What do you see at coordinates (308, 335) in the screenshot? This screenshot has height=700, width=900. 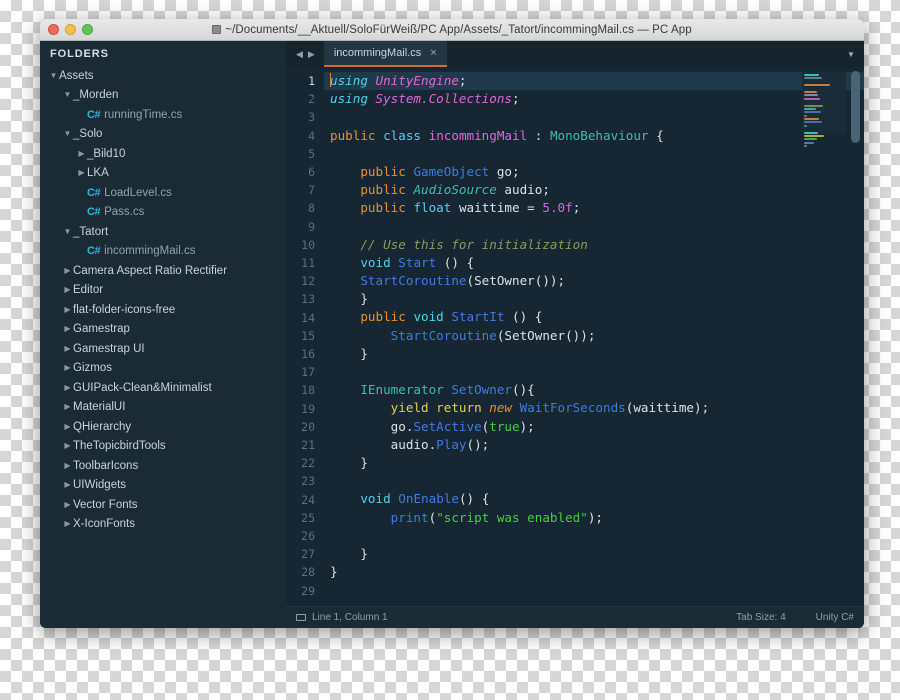 I see `line-number: 15` at bounding box center [308, 335].